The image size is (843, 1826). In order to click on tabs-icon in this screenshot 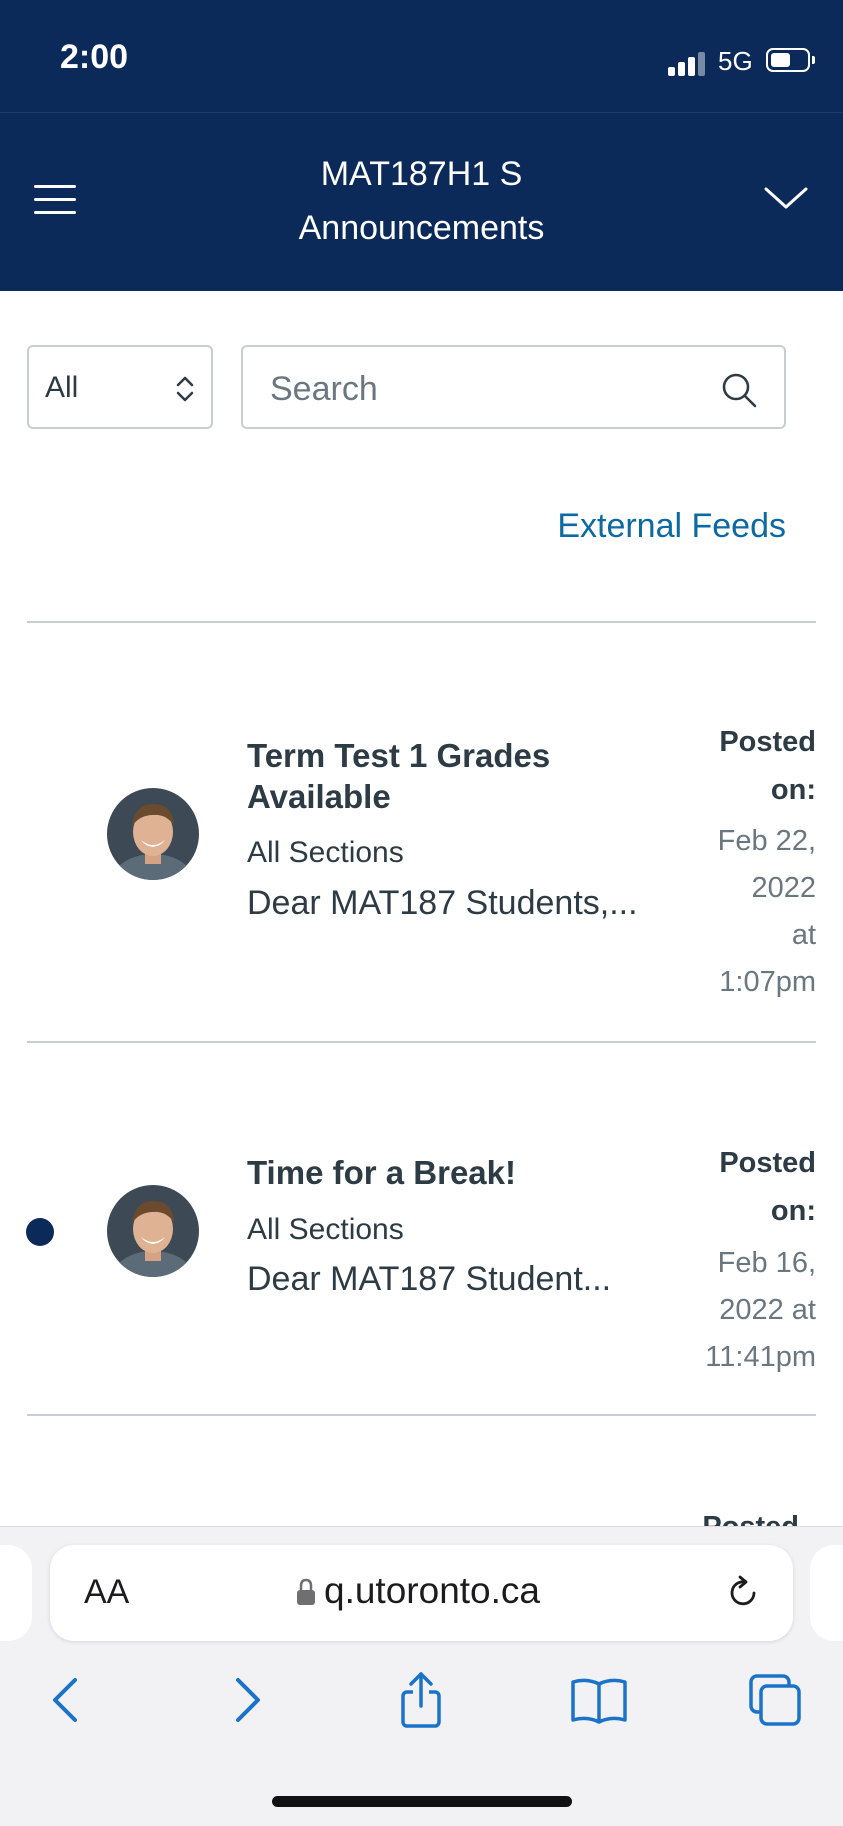, I will do `click(775, 1700)`.